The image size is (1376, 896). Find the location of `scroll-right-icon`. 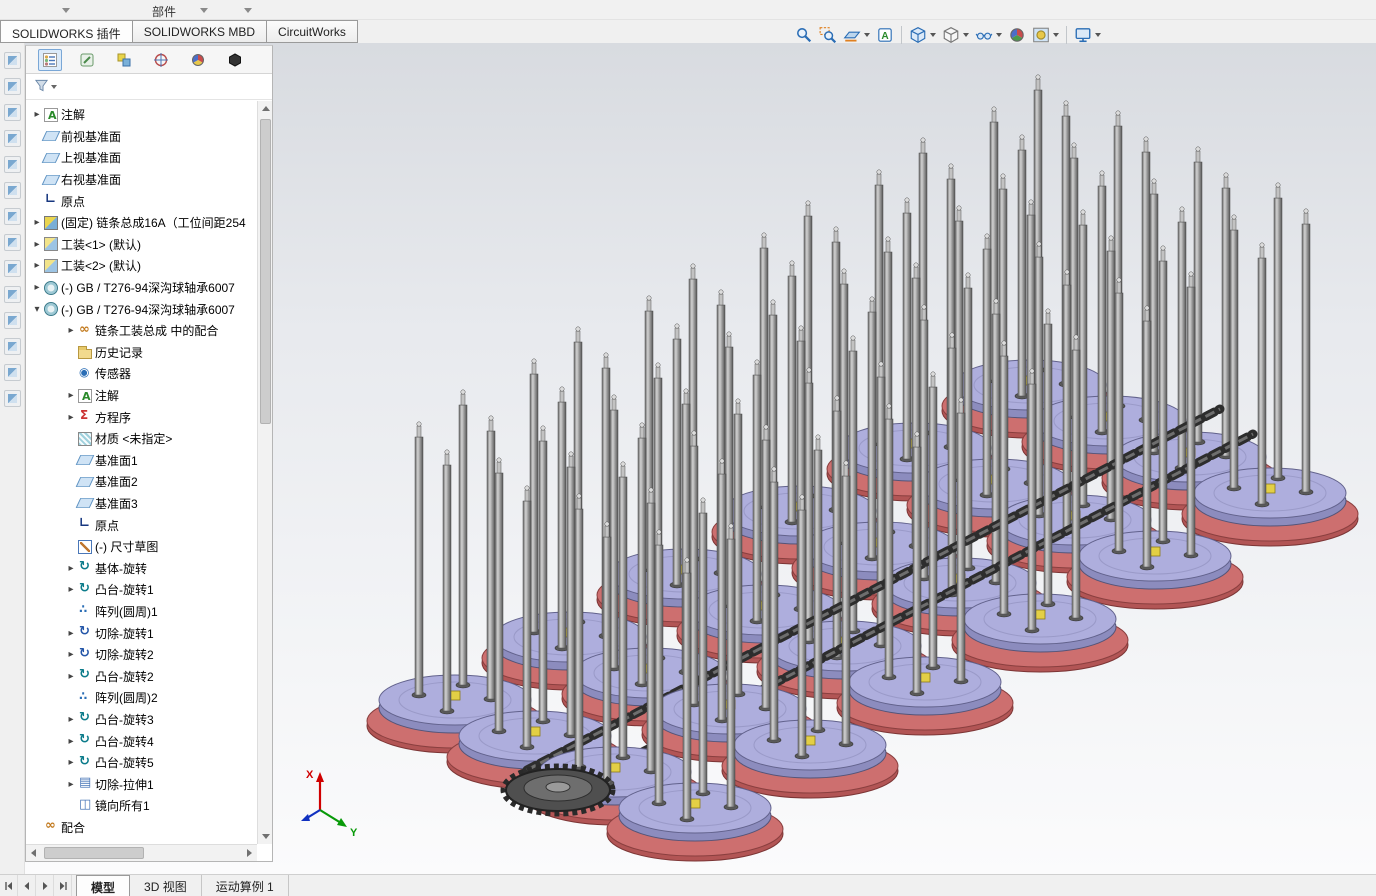

scroll-right-icon is located at coordinates (249, 852).